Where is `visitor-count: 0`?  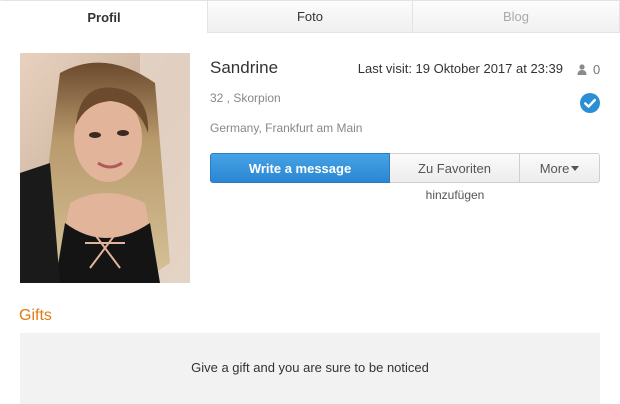 visitor-count: 0 is located at coordinates (597, 69).